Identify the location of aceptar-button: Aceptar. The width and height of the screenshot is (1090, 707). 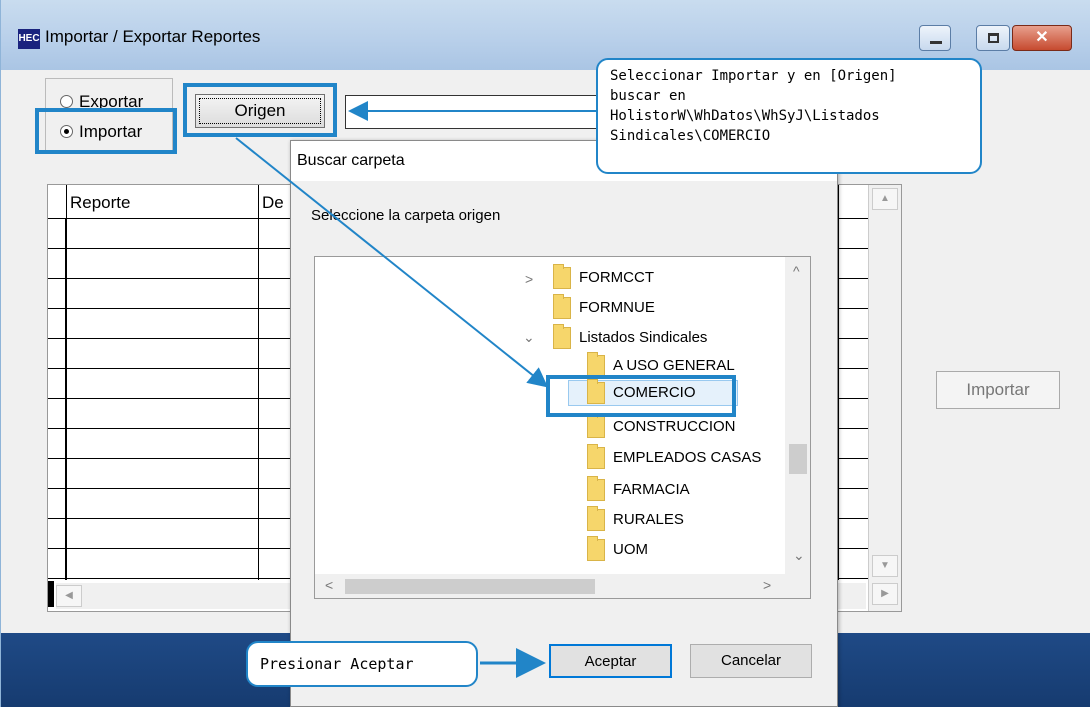
(610, 661).